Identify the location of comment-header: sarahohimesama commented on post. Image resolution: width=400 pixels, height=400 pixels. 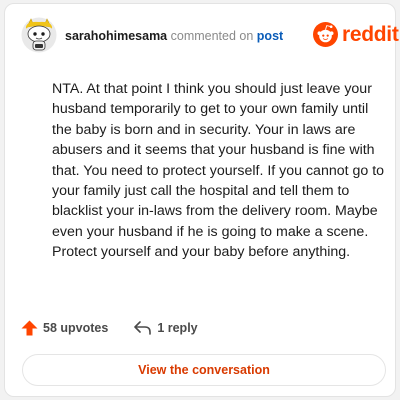
(174, 36).